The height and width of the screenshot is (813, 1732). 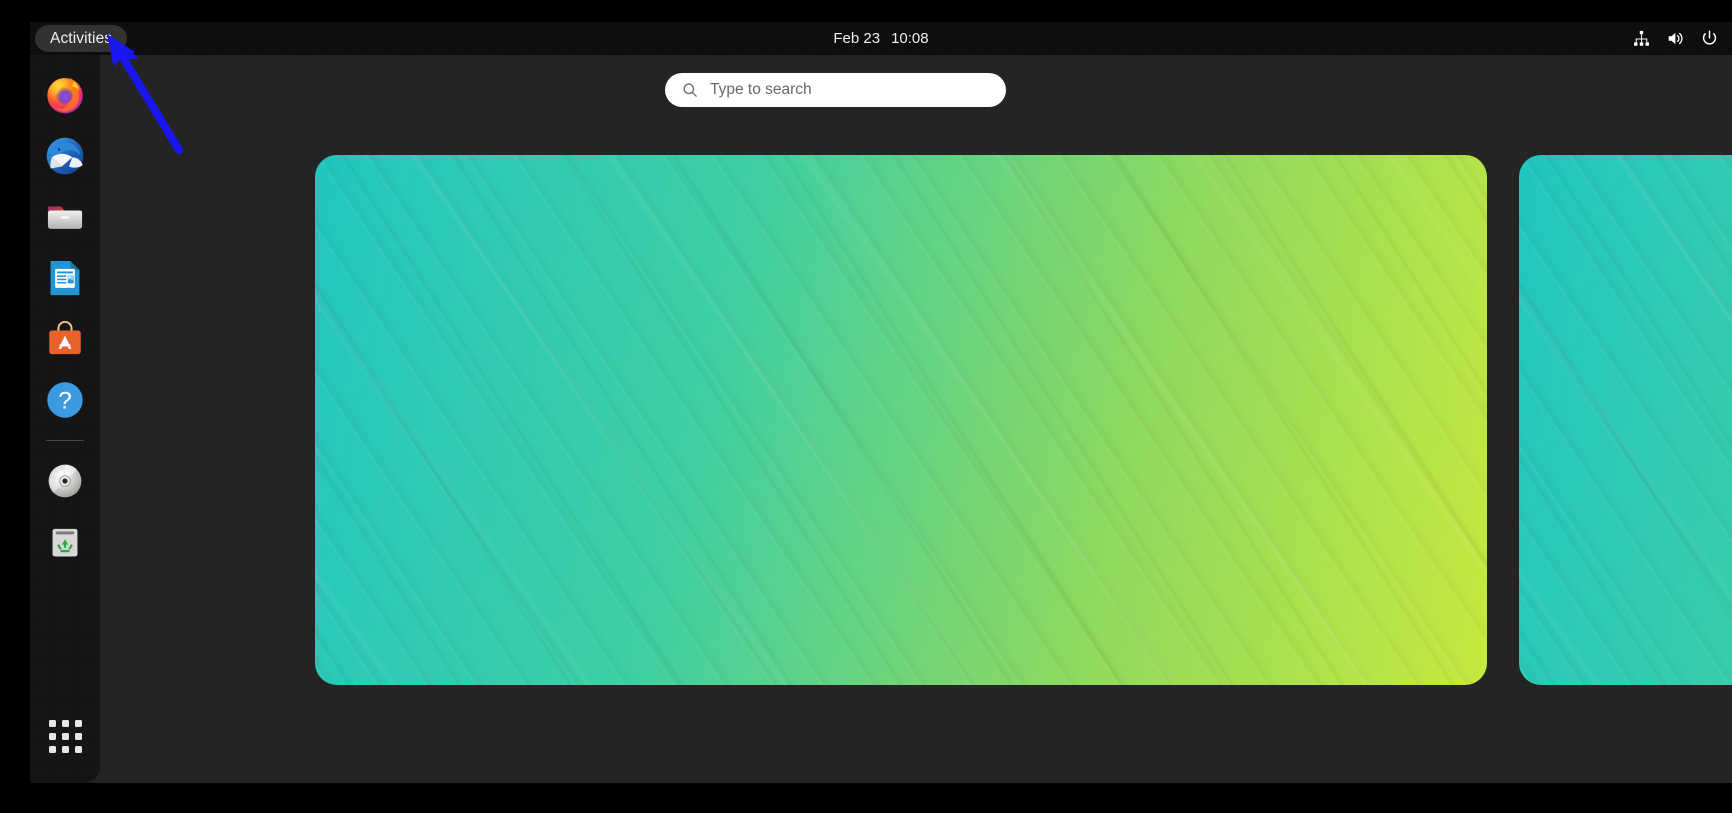 I want to click on search-placeholder: Type to search, so click(x=761, y=89).